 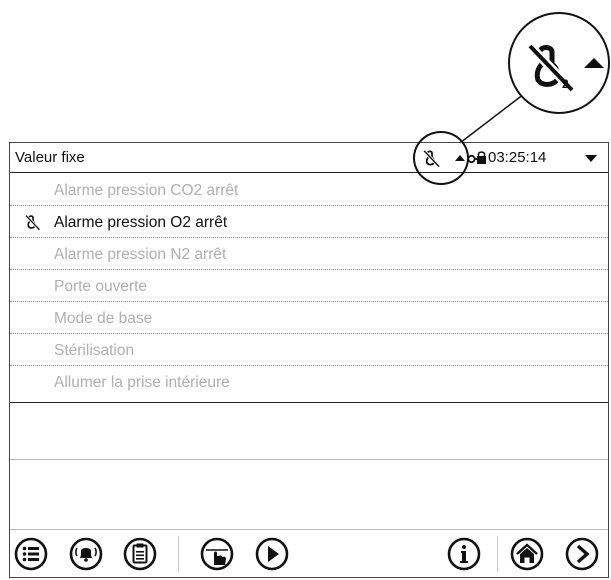 What do you see at coordinates (86, 554) in the screenshot?
I see `alarm-bell-icon` at bounding box center [86, 554].